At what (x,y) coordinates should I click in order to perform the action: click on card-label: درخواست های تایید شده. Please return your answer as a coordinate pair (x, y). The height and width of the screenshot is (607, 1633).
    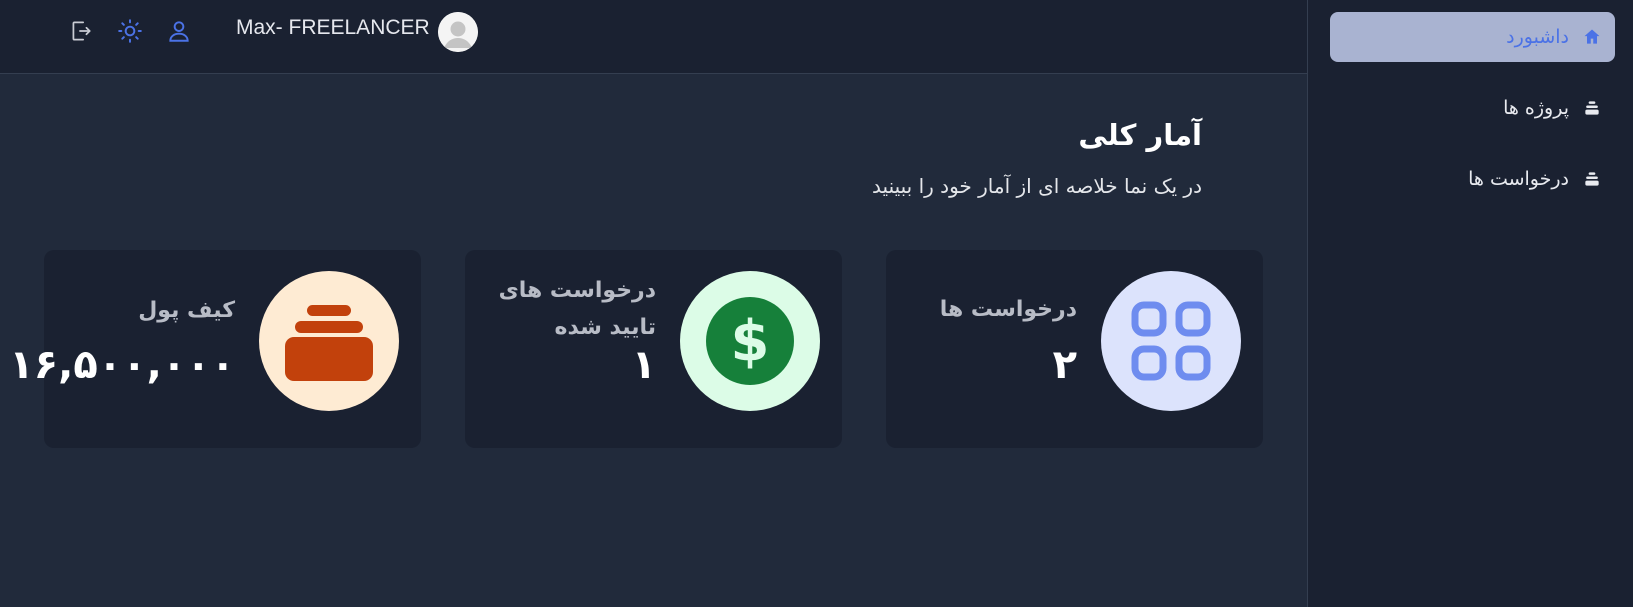
    Looking at the image, I should click on (577, 309).